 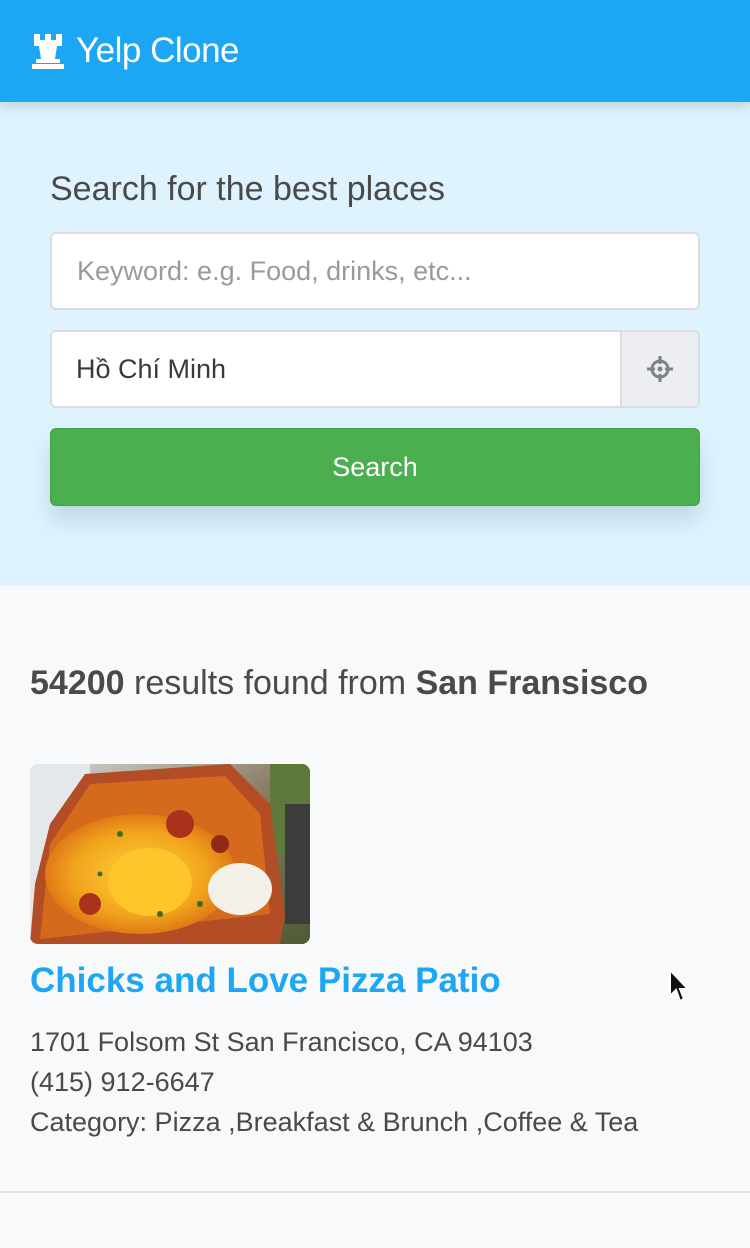 I want to click on crosshair-icon, so click(x=660, y=369).